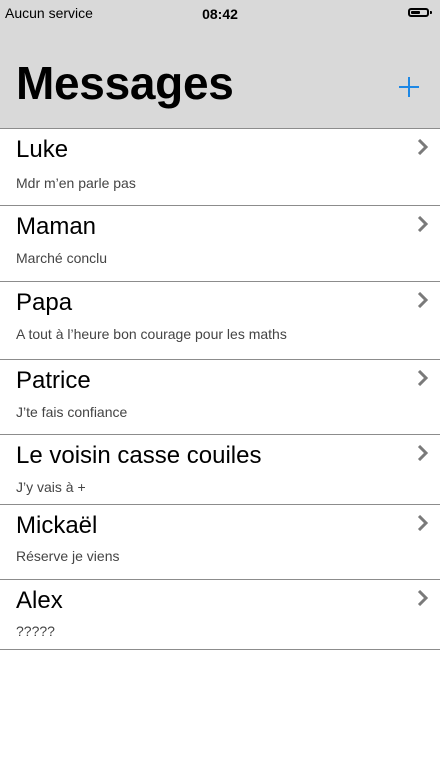 The height and width of the screenshot is (759, 440). What do you see at coordinates (220, 615) in the screenshot?
I see `conversation-row: Alex ?????` at bounding box center [220, 615].